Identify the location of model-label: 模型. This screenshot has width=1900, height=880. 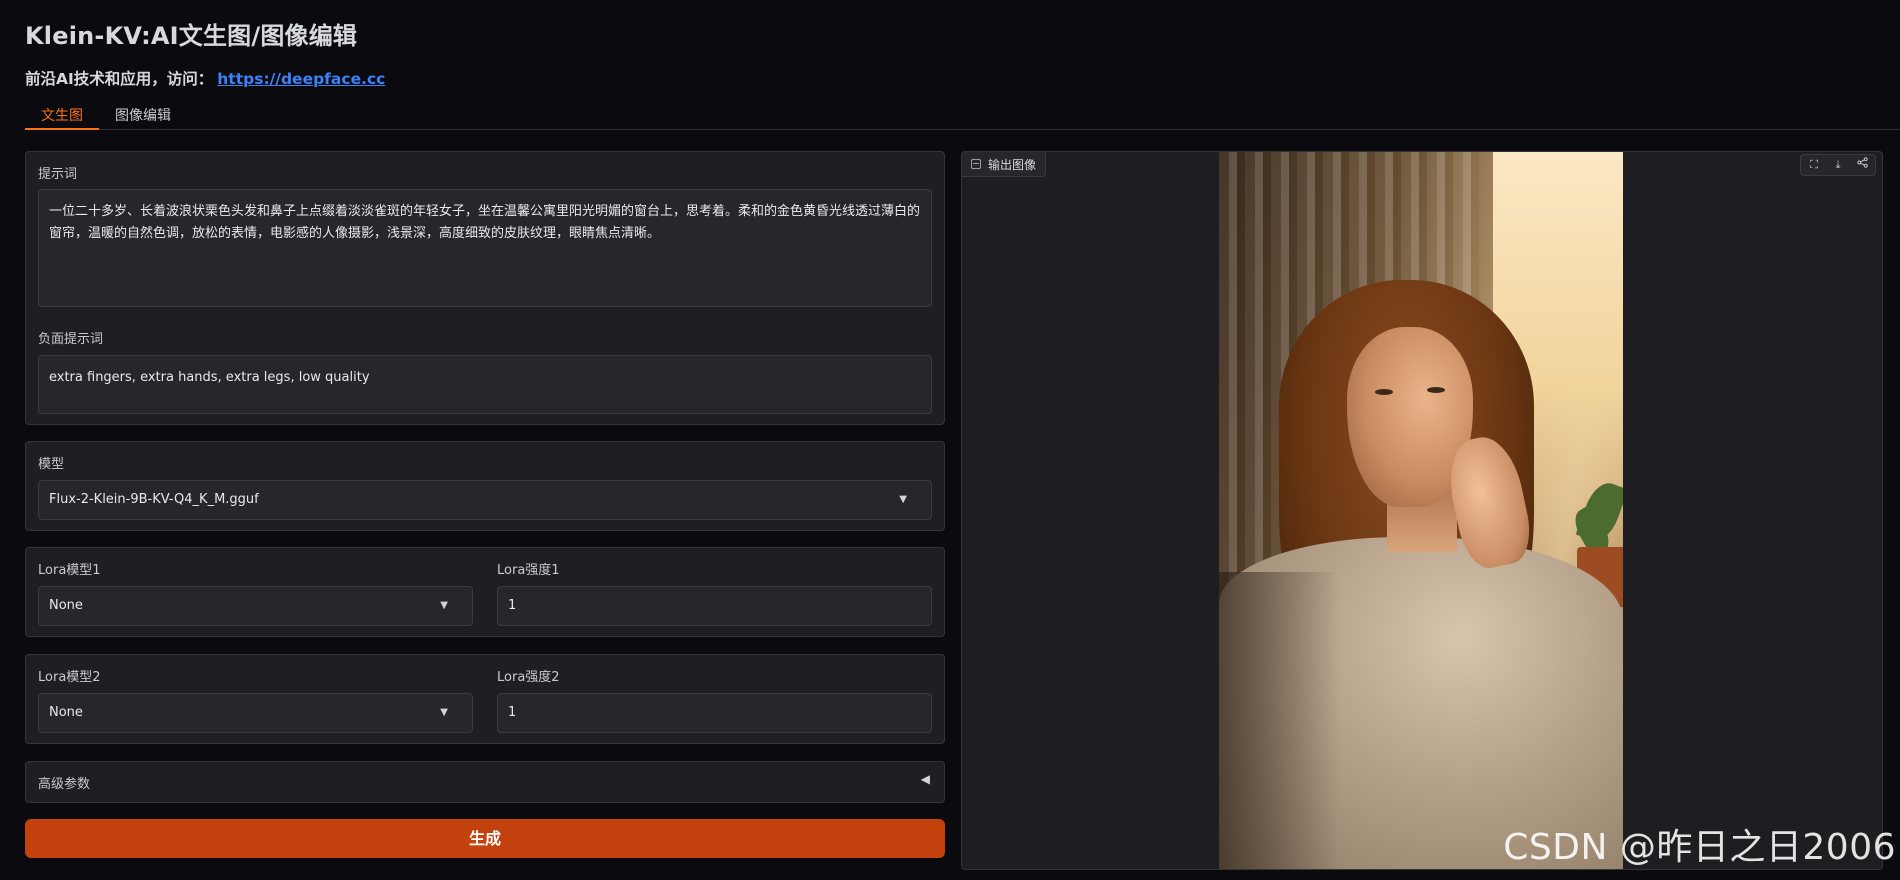
(51, 464).